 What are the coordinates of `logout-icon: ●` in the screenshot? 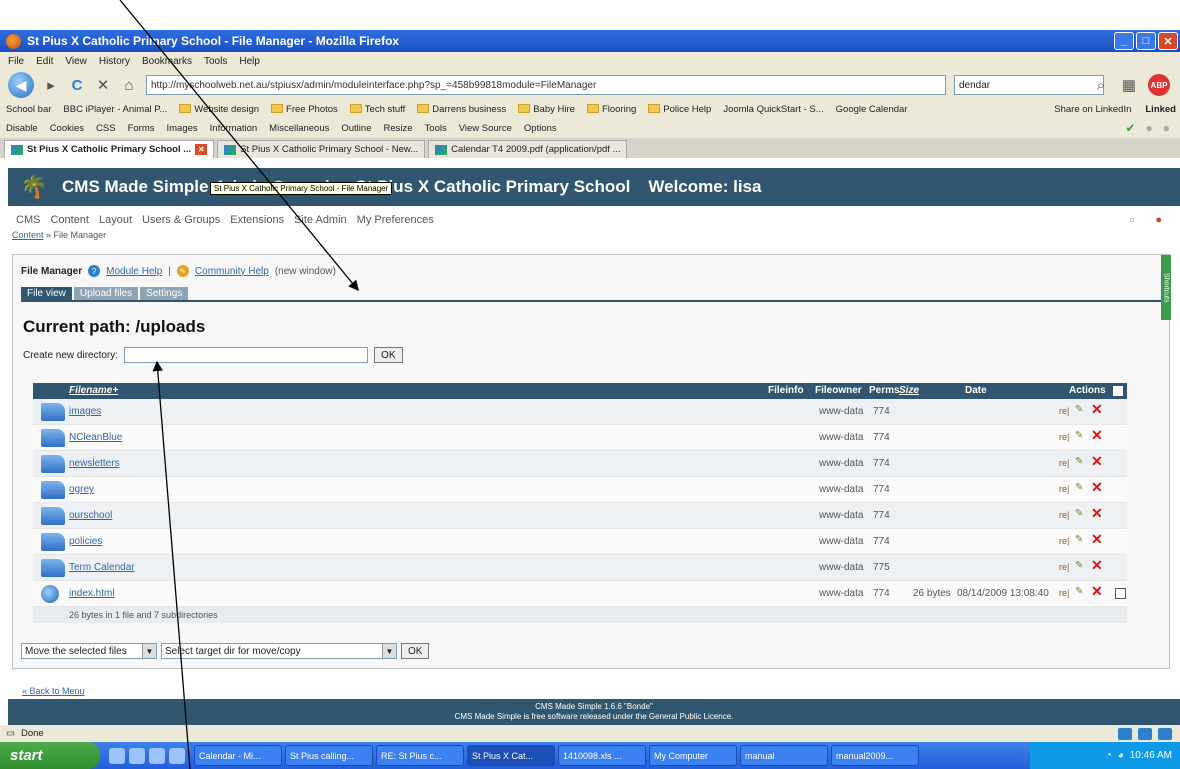 It's located at (1158, 220).